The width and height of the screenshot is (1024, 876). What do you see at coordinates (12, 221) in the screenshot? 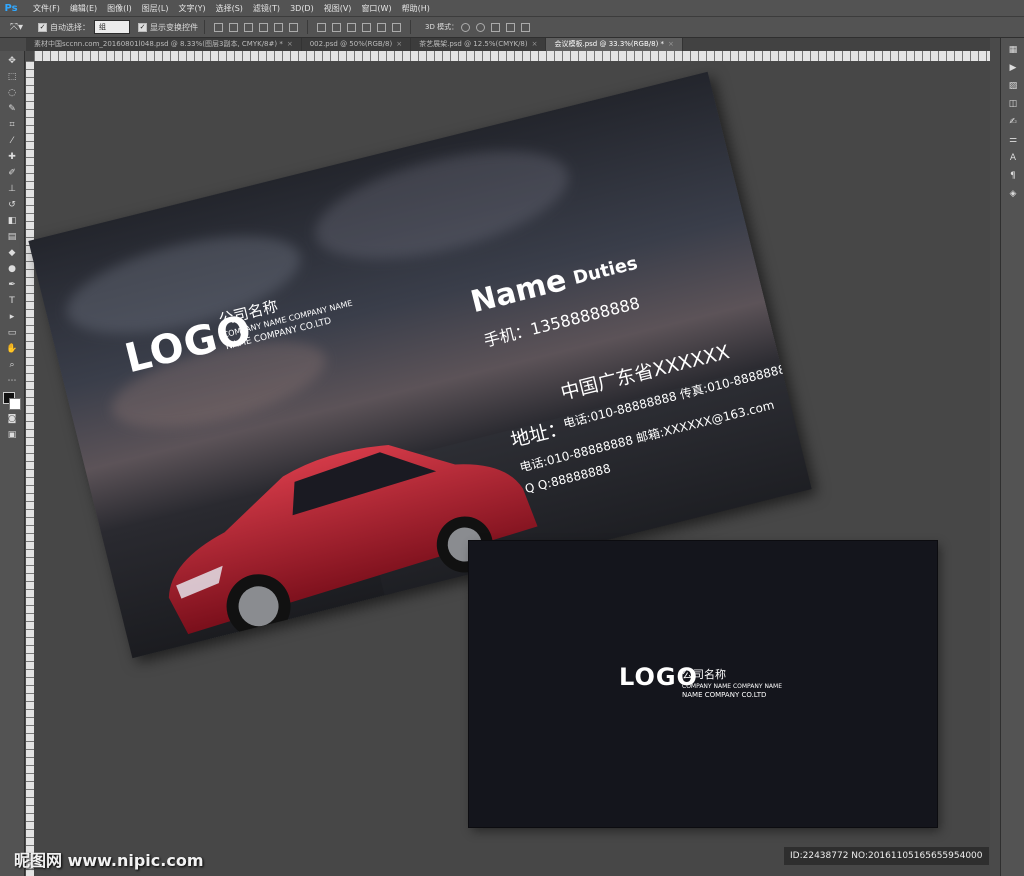
I see `eraser-tool-icon: ◧` at bounding box center [12, 221].